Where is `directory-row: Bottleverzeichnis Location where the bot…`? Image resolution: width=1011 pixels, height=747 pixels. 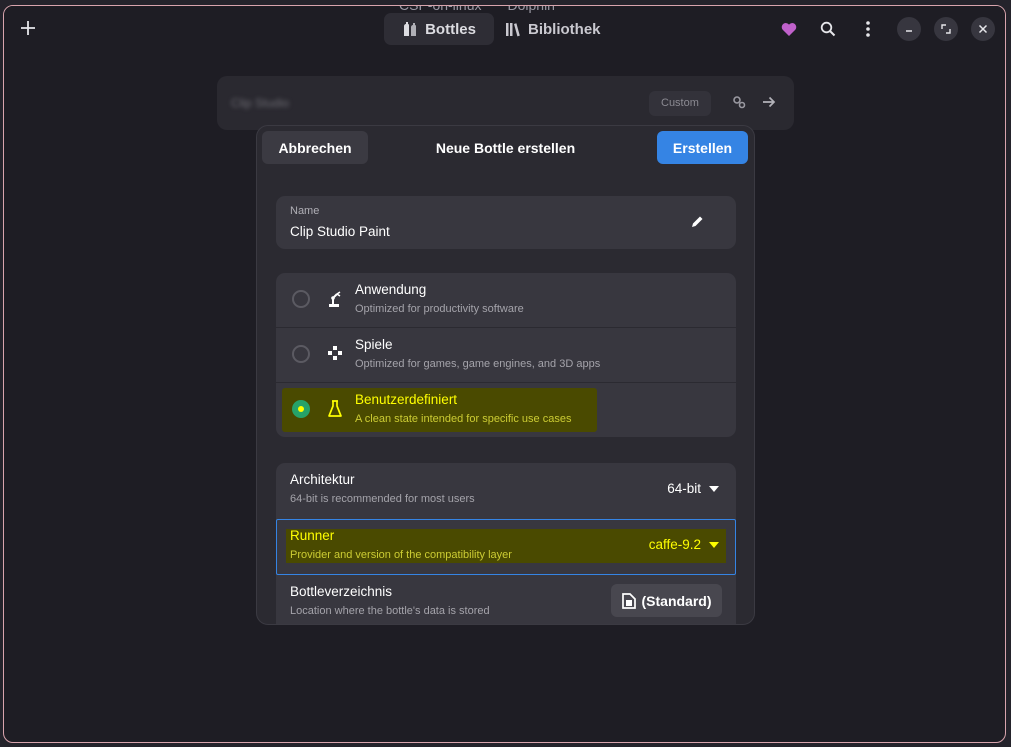
directory-row: Bottleverzeichnis Location where the bot… is located at coordinates (506, 599).